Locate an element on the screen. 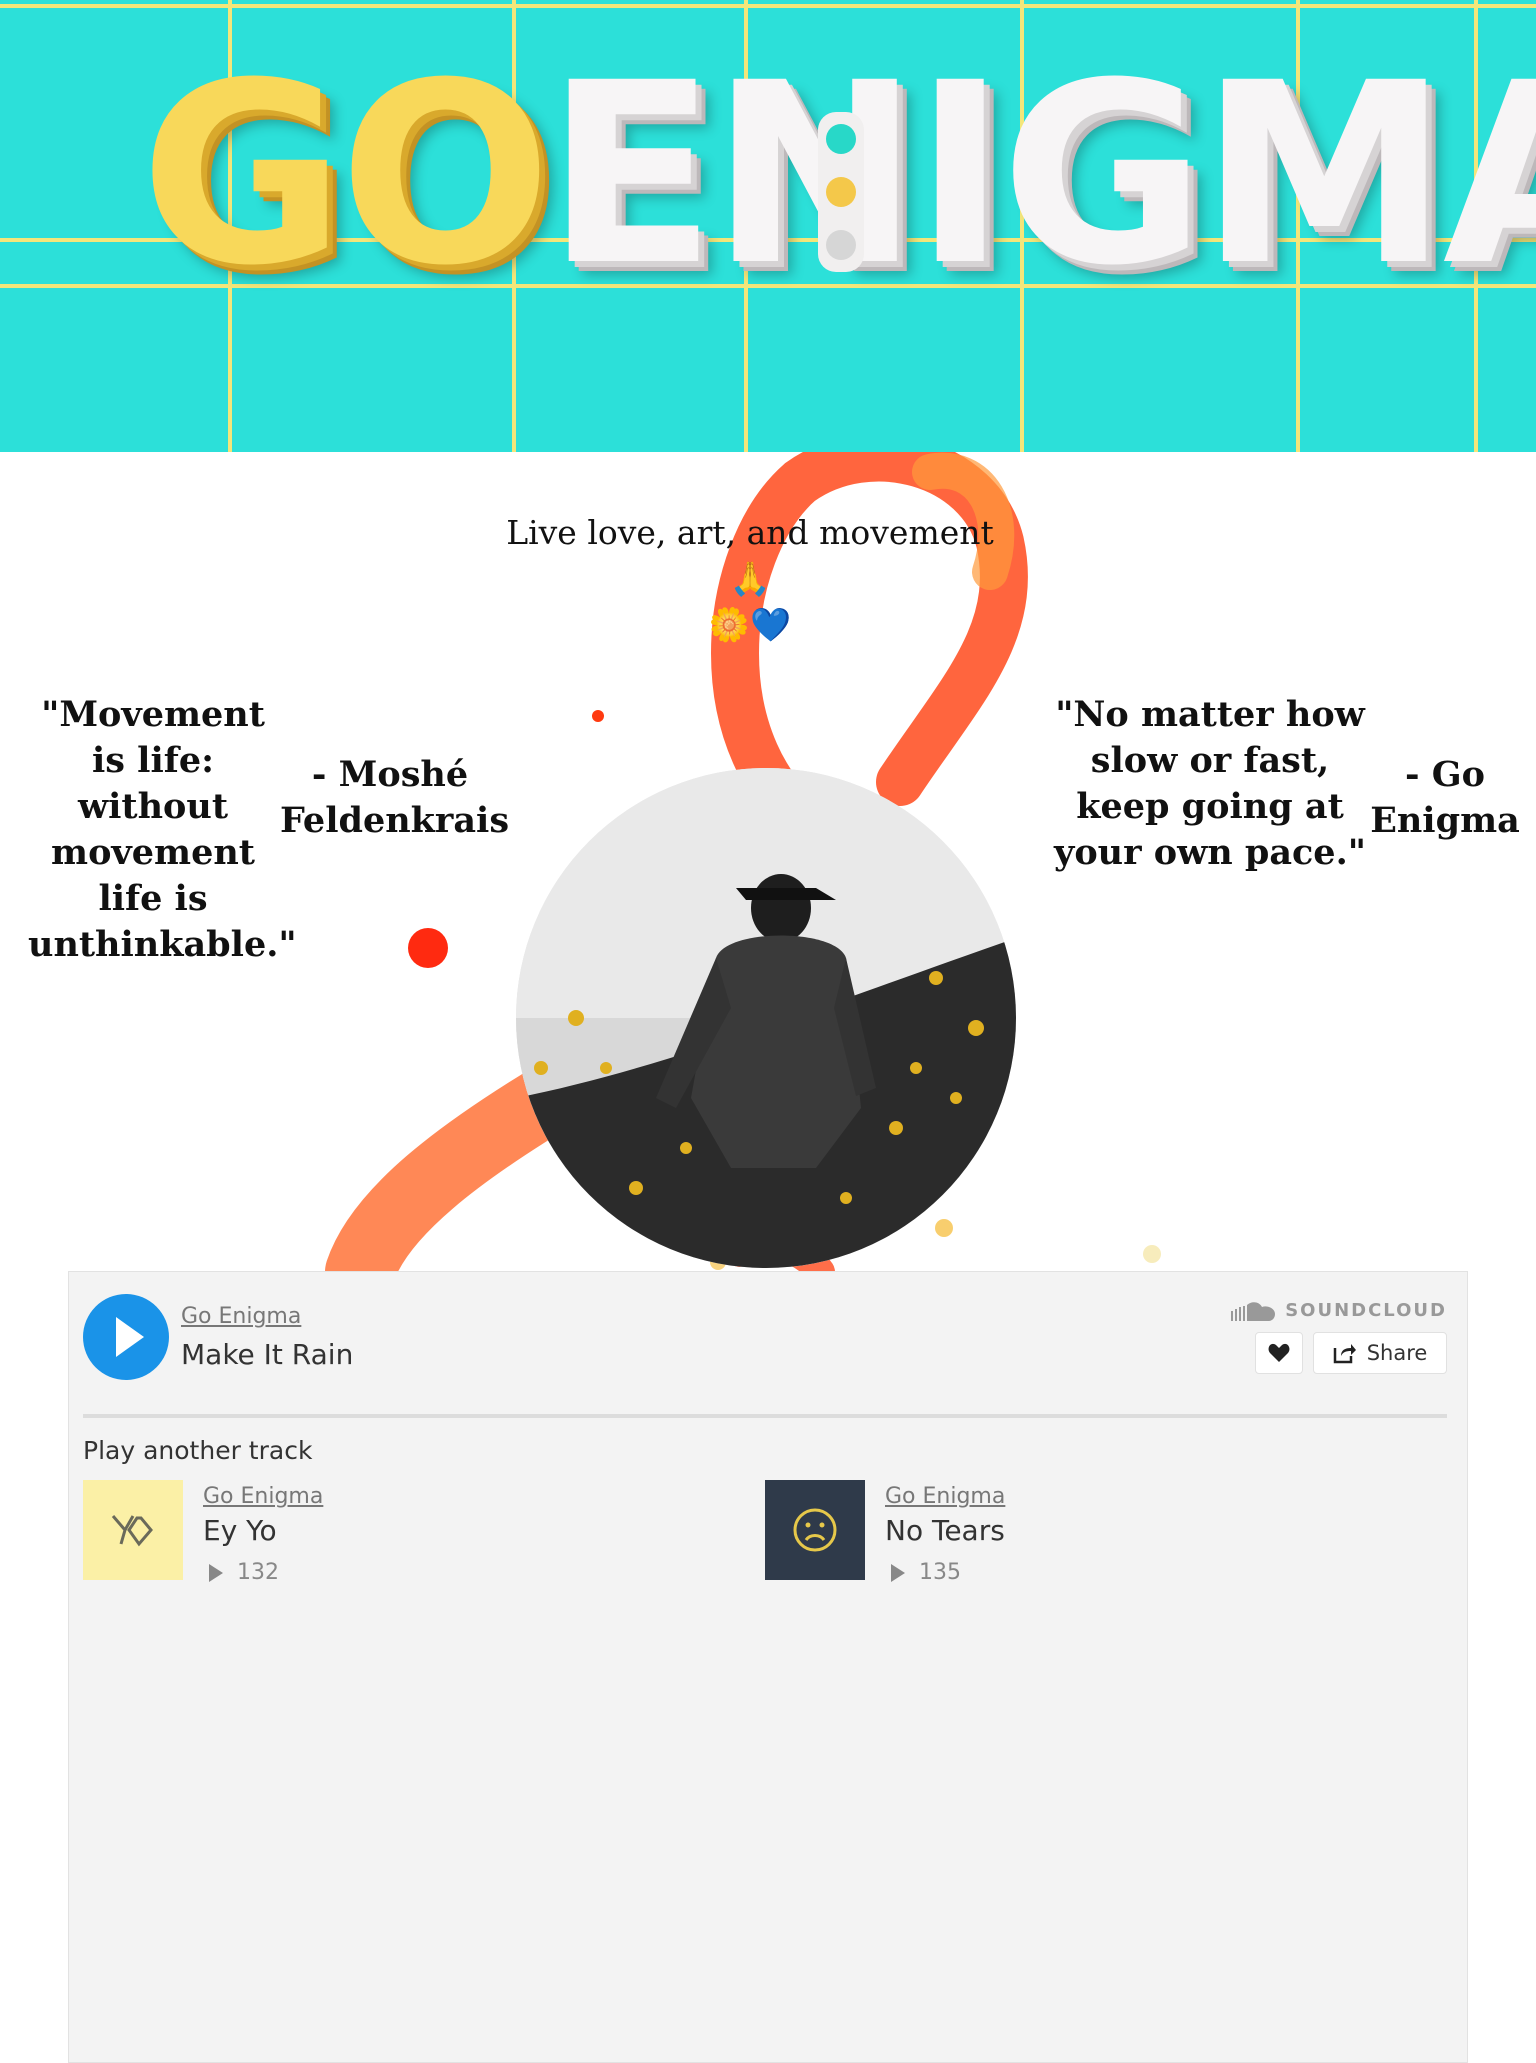 The image size is (1536, 2063). divider is located at coordinates (765, 1416).